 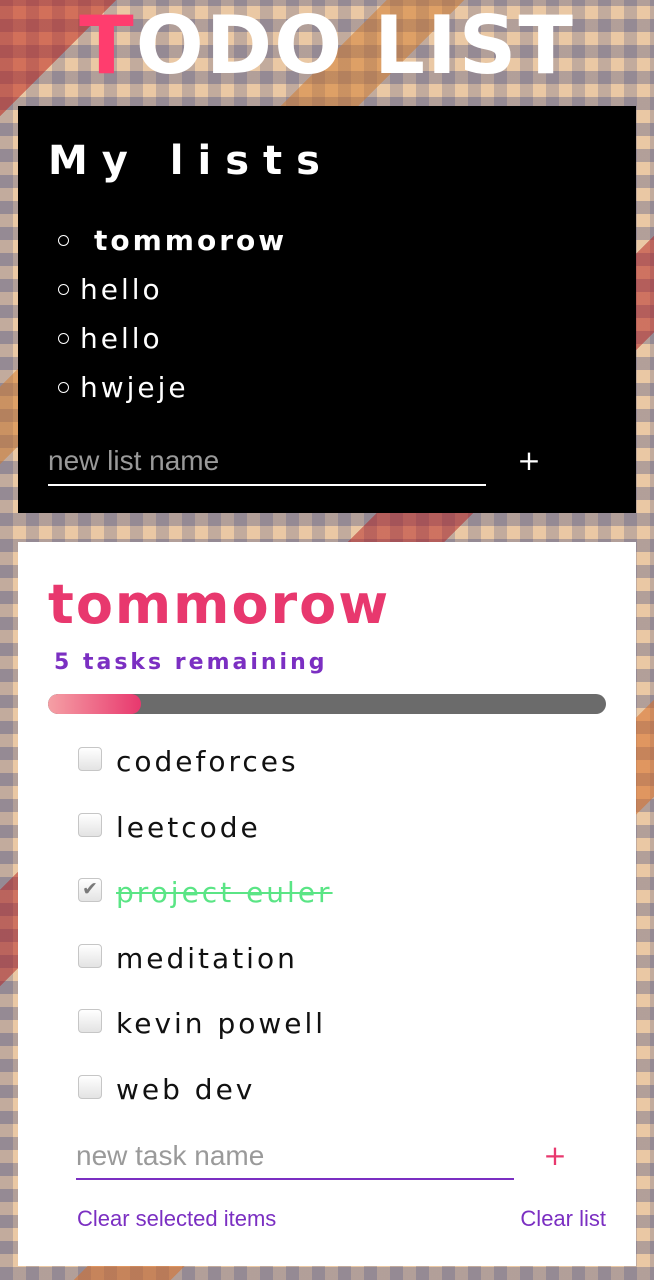 I want to click on task-item-kevin-powell: kevin powell, so click(x=338, y=1025).